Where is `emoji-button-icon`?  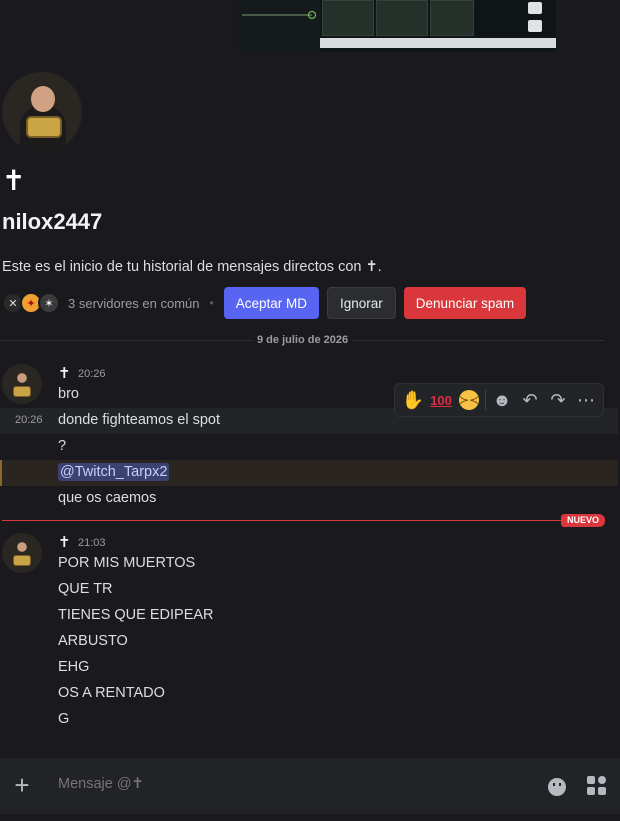 emoji-button-icon is located at coordinates (557, 787).